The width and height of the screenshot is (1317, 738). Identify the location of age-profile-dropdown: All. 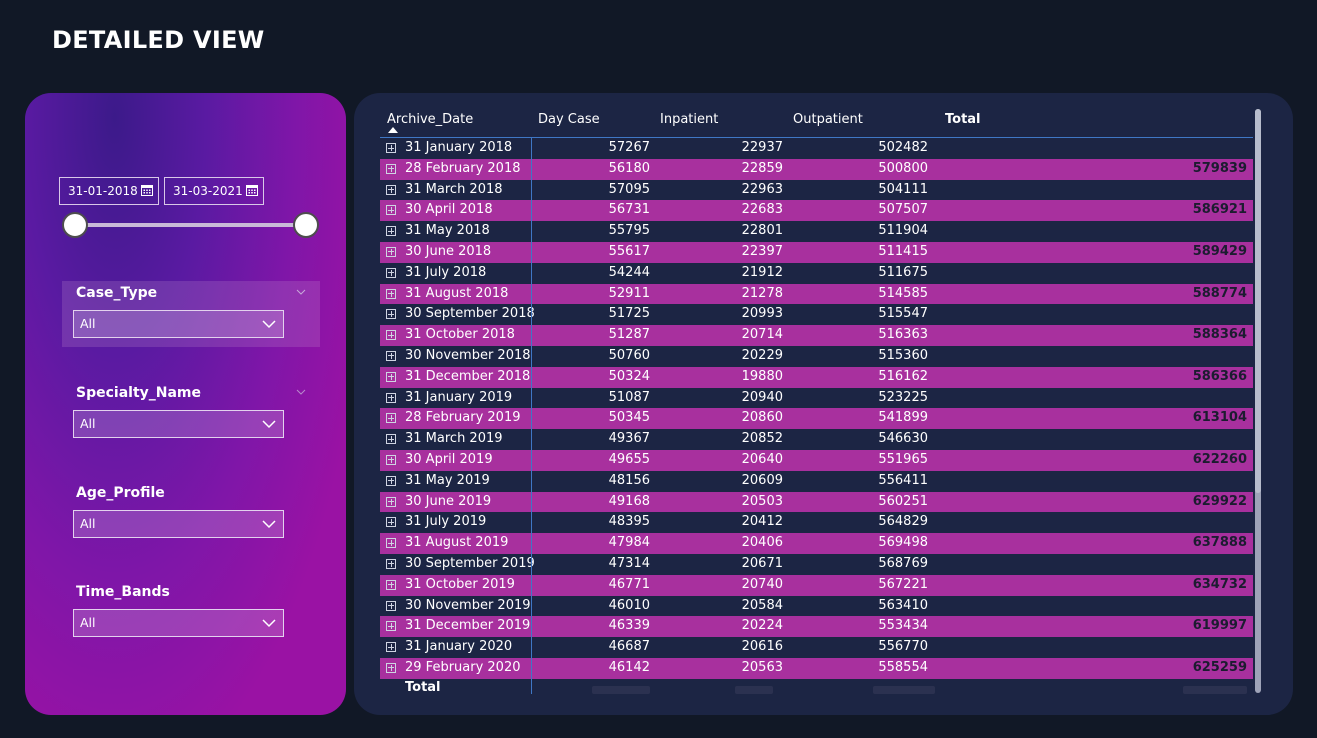
(178, 524).